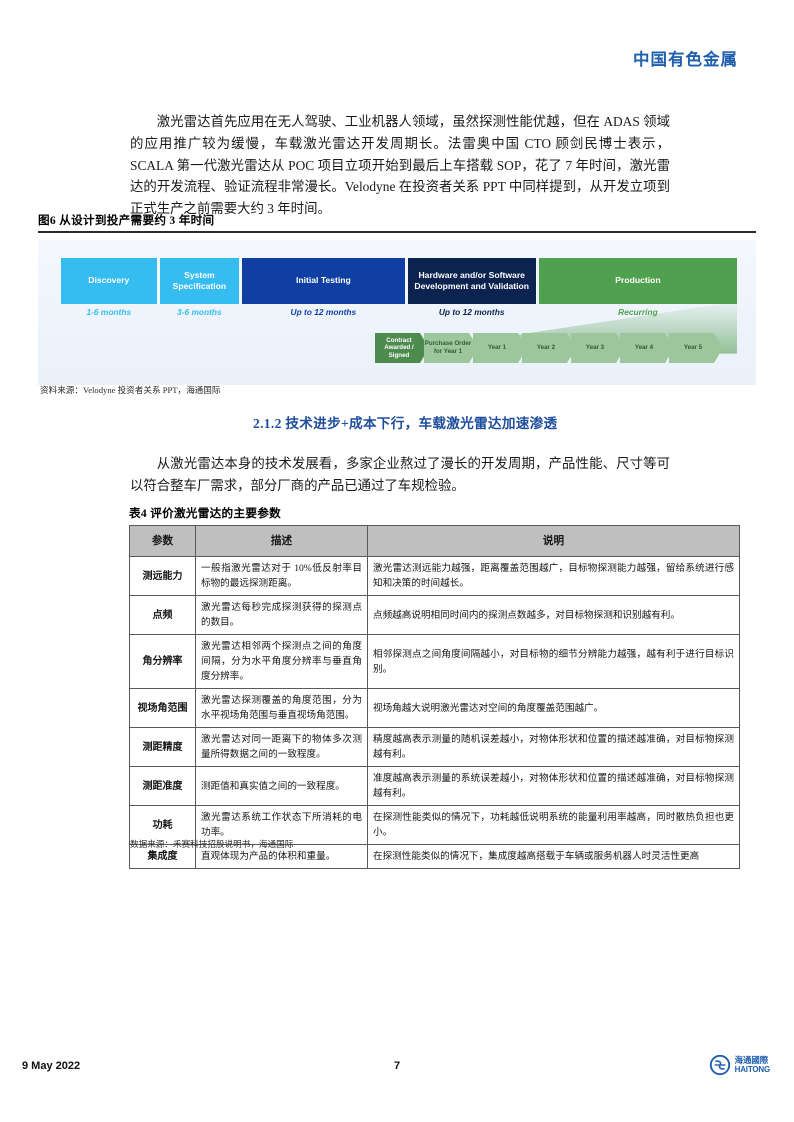  What do you see at coordinates (281, 708) in the screenshot?
I see `param-description-cell: 激光雷达探测覆盖的角度范围，分为水平视场角范围与垂直视场角范围。` at bounding box center [281, 708].